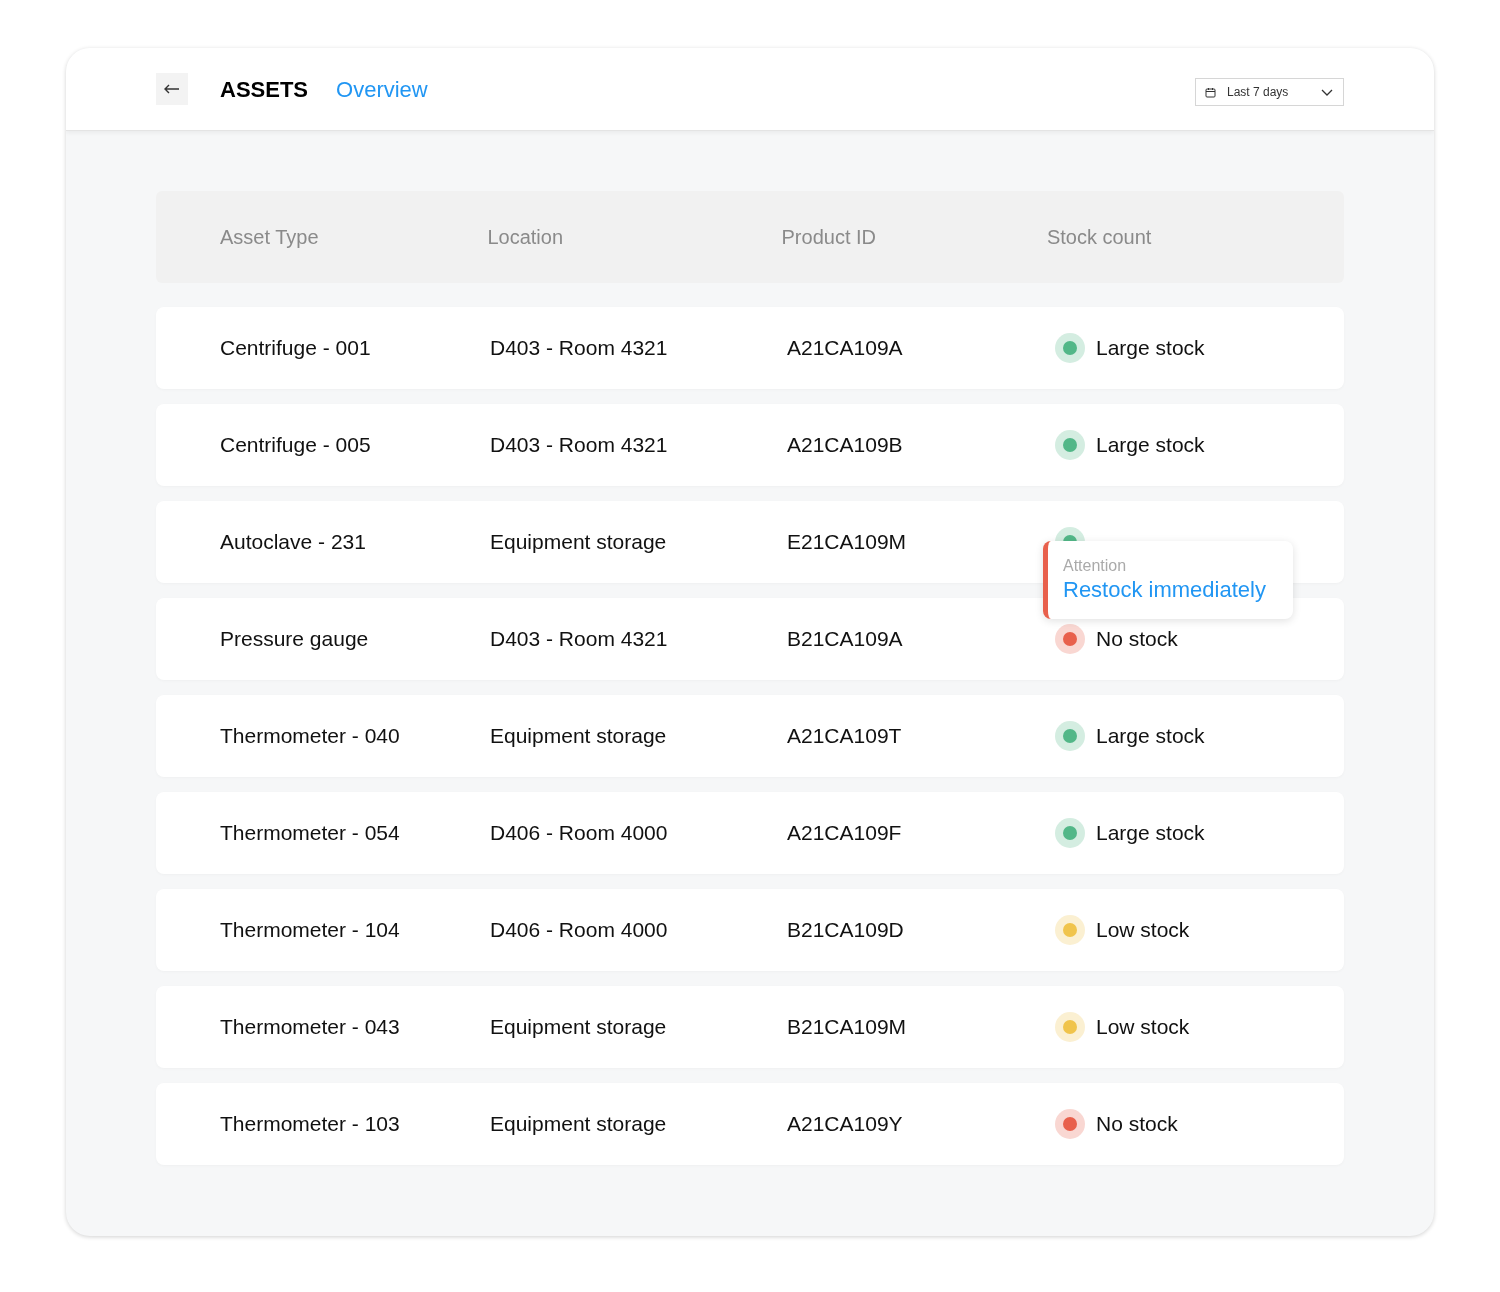 Image resolution: width=1500 pixels, height=1292 pixels. What do you see at coordinates (293, 542) in the screenshot?
I see `table-cell: Autoclave - 231` at bounding box center [293, 542].